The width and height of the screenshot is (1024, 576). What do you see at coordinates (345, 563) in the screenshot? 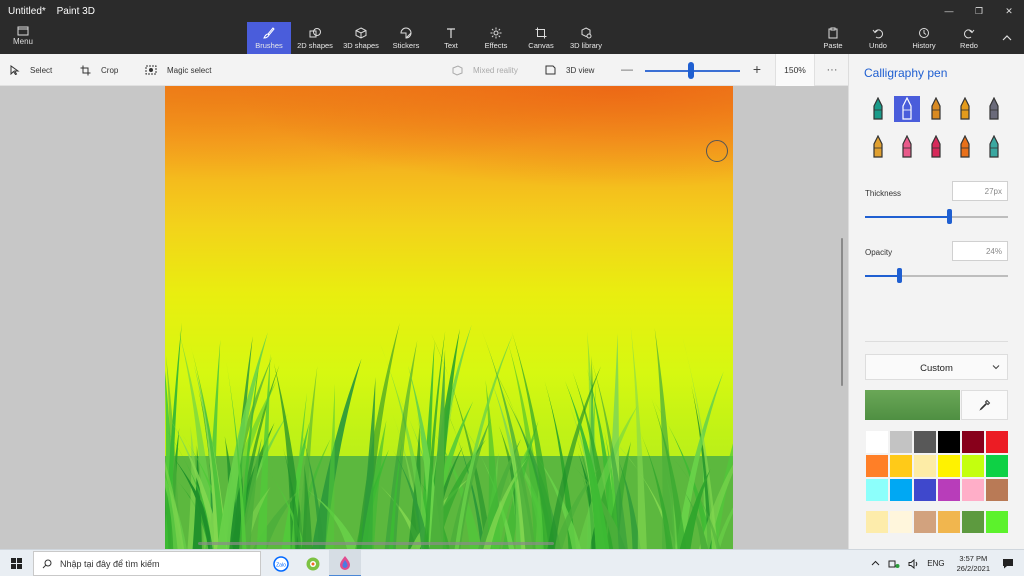
I see `taskbar-paint3d` at bounding box center [345, 563].